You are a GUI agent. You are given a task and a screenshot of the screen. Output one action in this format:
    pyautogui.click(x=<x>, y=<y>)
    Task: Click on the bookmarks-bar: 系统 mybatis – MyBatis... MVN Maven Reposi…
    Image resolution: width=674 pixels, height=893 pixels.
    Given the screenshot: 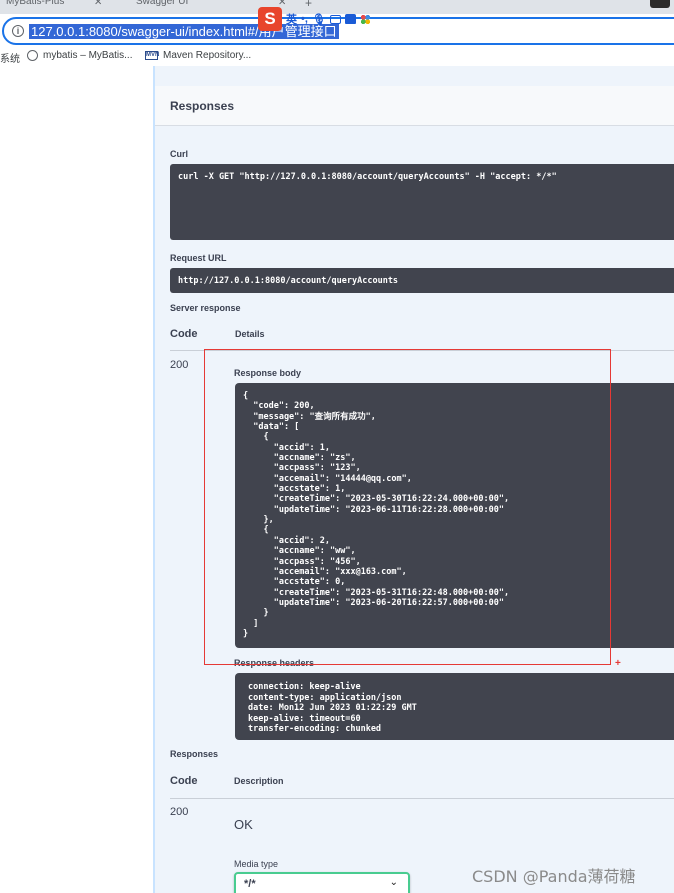 What is the action you would take?
    pyautogui.click(x=337, y=57)
    